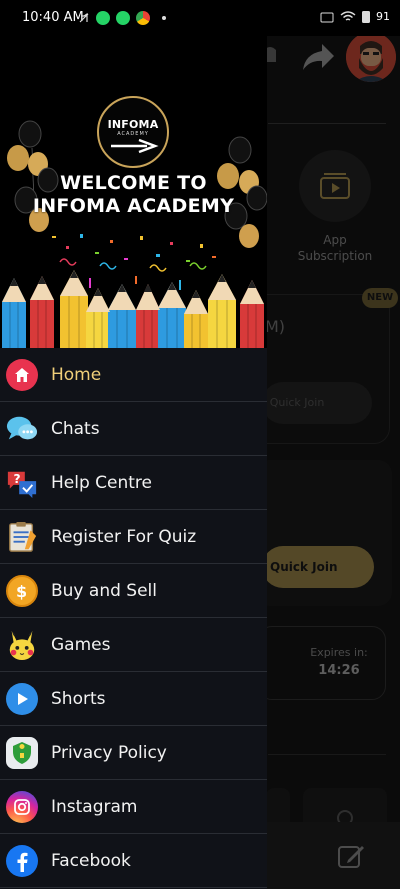  What do you see at coordinates (78, 699) in the screenshot?
I see `menu-label: Shorts` at bounding box center [78, 699].